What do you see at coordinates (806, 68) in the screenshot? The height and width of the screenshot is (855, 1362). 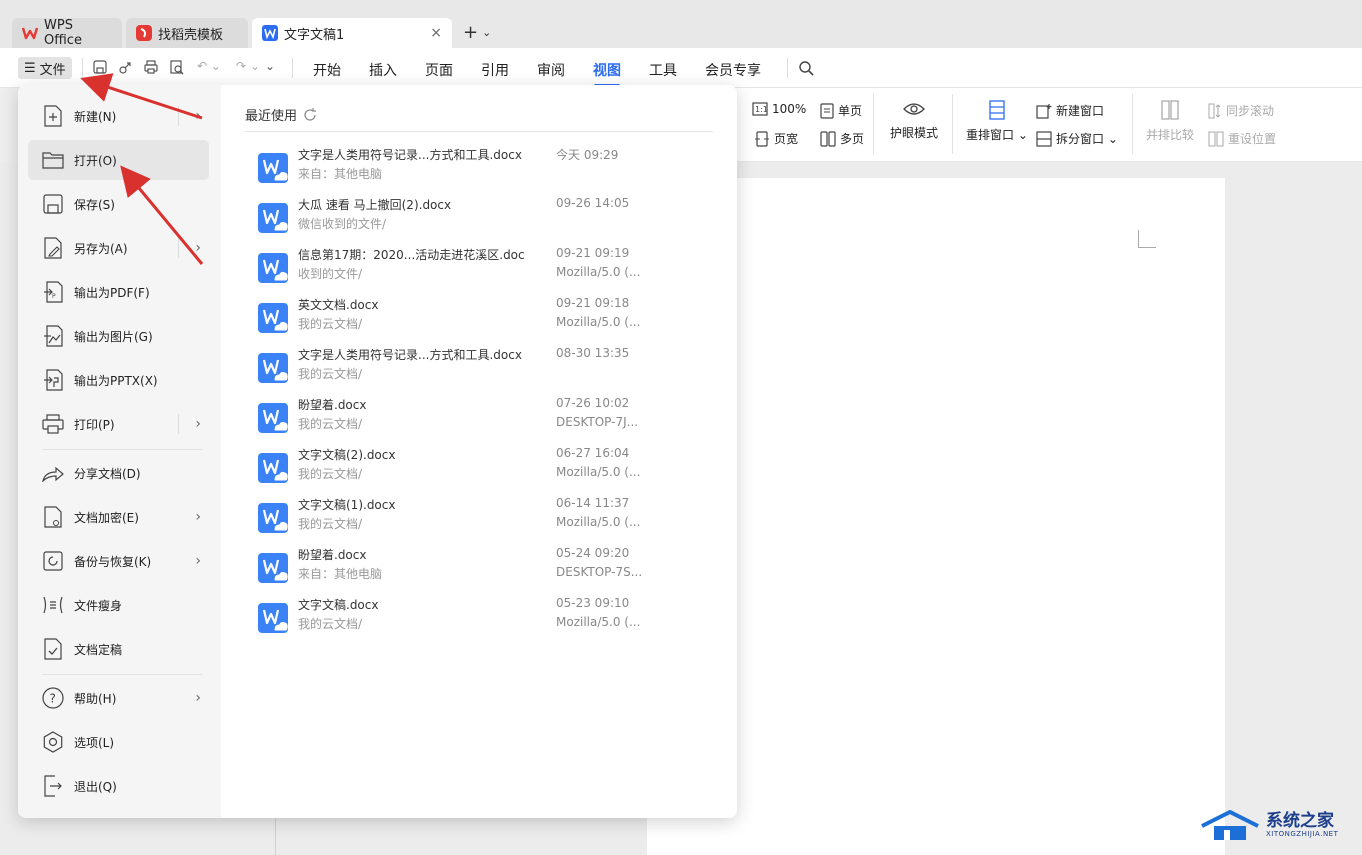 I see `search-icon` at bounding box center [806, 68].